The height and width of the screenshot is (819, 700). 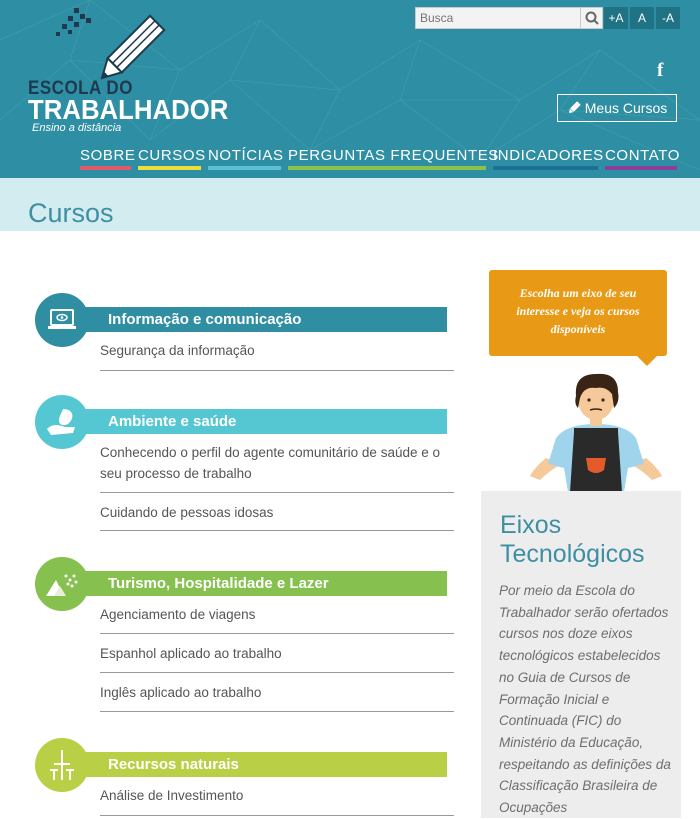 I want to click on category-label: Recursos naturais, so click(x=173, y=764).